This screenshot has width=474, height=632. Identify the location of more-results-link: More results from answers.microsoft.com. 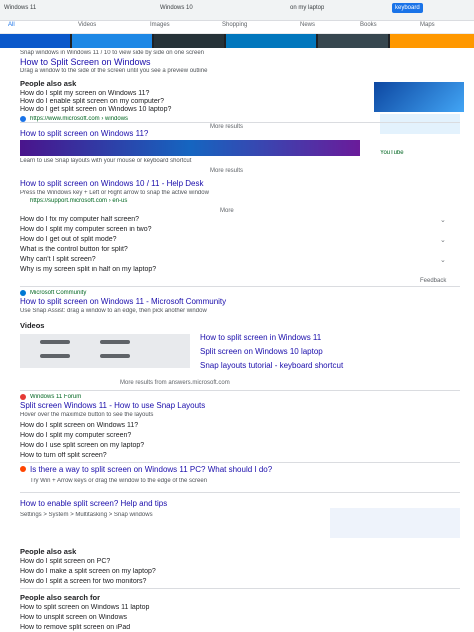
(175, 383).